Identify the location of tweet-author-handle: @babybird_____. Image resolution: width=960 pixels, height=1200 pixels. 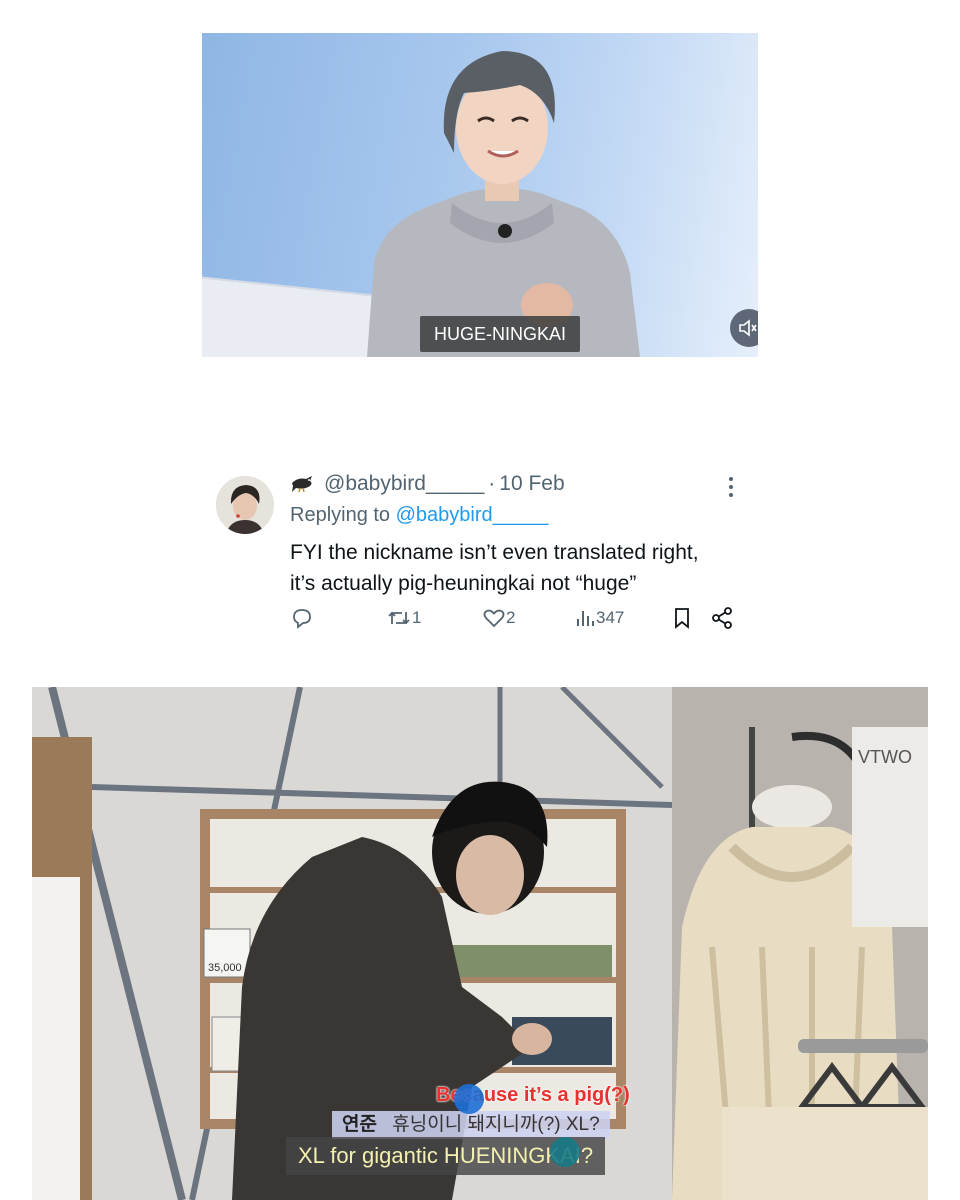
(404, 484).